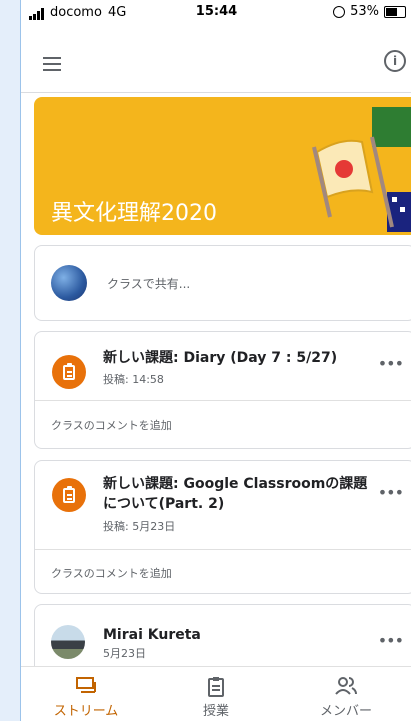  I want to click on nav-label: ストリーム, so click(86, 711).